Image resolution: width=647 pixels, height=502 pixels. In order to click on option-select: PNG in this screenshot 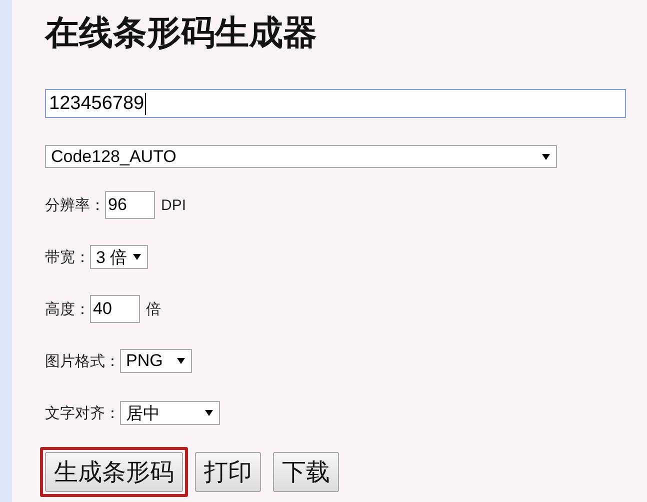, I will do `click(156, 361)`.